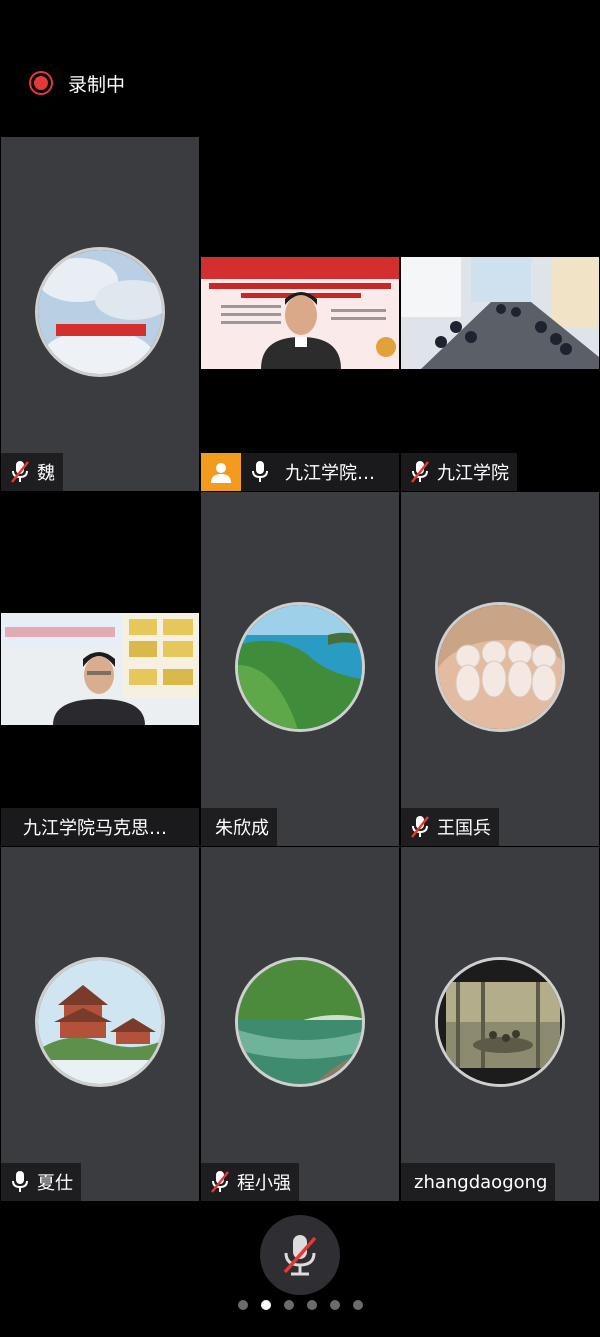 The image size is (600, 1337). I want to click on participant-name: 夏仕, so click(55, 1183).